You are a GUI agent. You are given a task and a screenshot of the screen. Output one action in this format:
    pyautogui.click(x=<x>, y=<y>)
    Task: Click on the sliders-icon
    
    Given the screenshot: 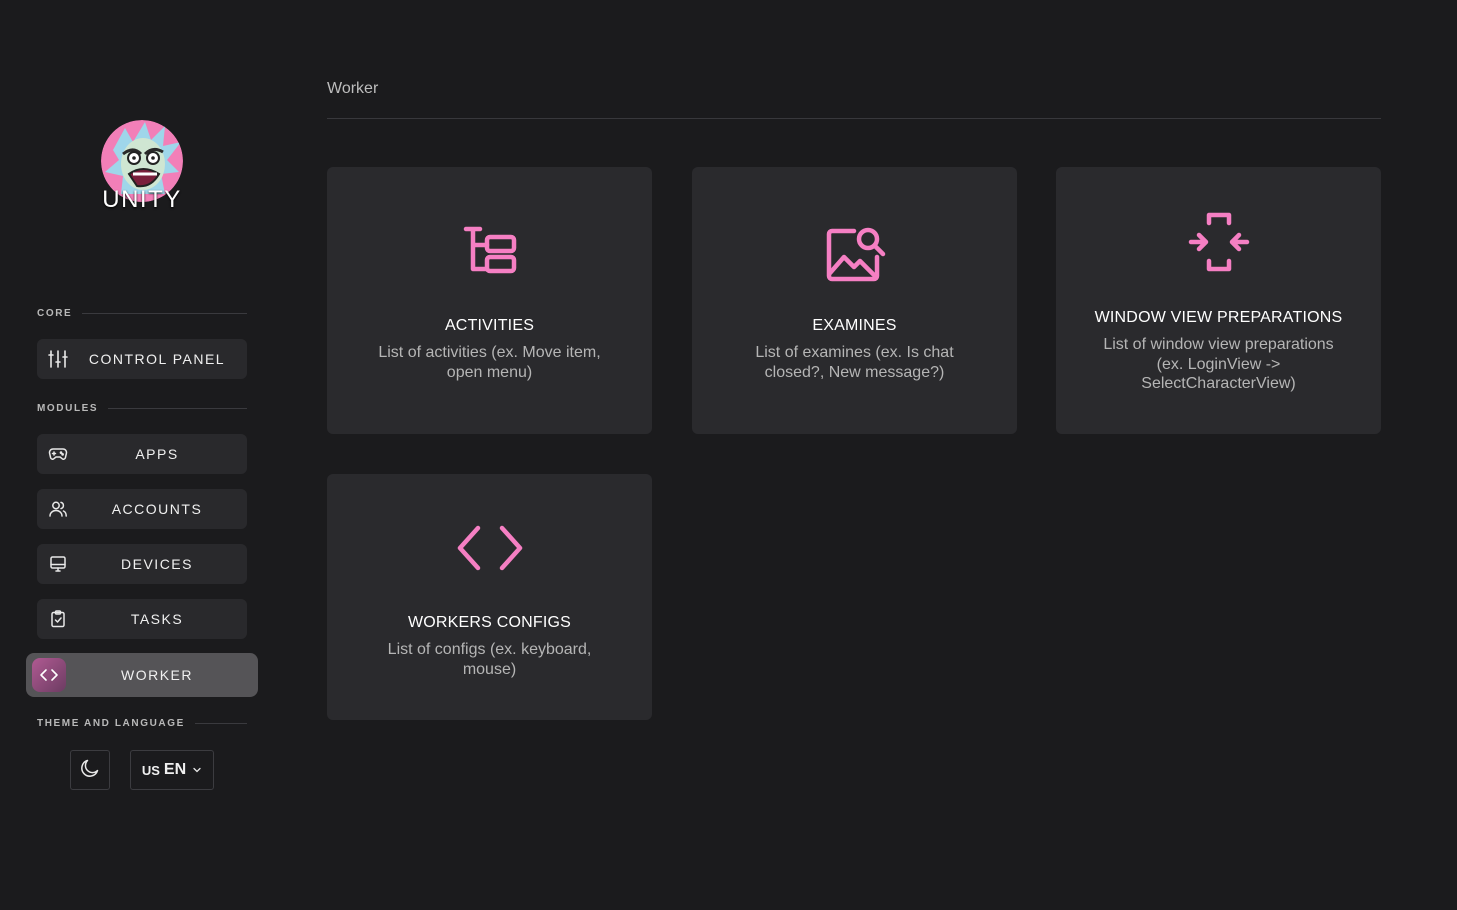 What is the action you would take?
    pyautogui.click(x=58, y=359)
    